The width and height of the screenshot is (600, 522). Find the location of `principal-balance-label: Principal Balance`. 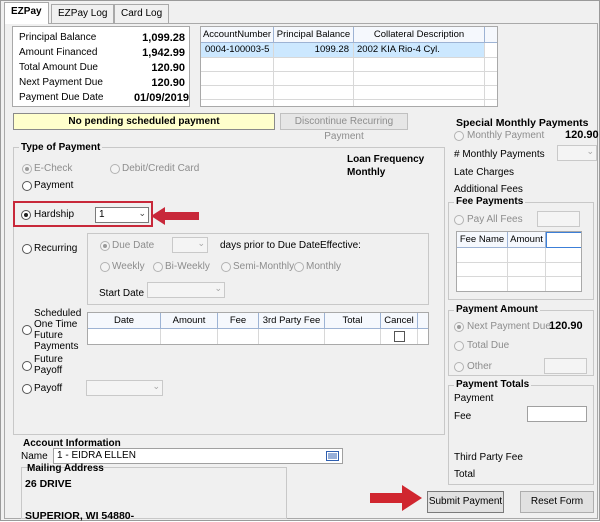

principal-balance-label: Principal Balance is located at coordinates (58, 37).